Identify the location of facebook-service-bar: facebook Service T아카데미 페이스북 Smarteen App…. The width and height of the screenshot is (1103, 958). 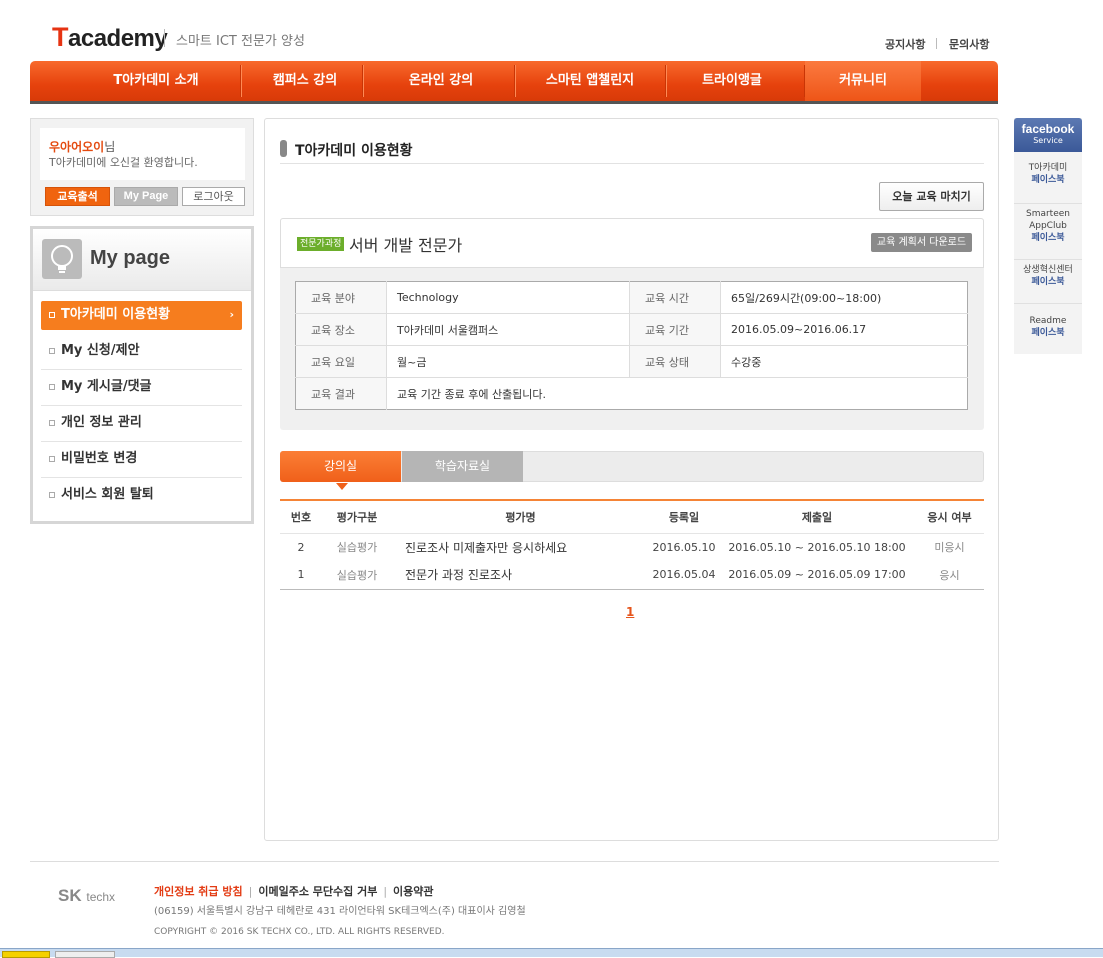
(1048, 236).